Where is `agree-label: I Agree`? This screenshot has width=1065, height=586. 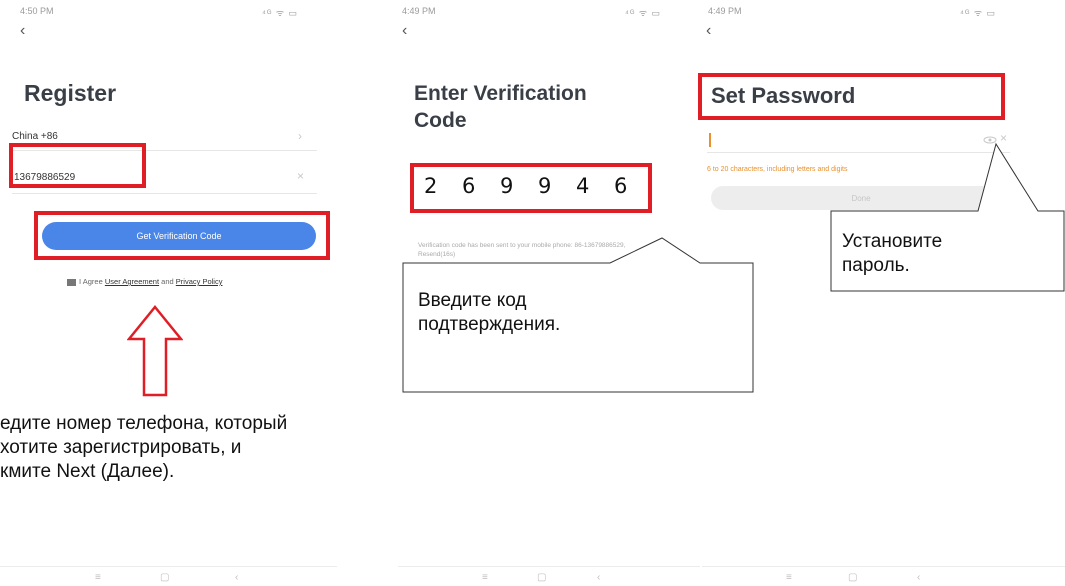
agree-label: I Agree is located at coordinates (91, 281).